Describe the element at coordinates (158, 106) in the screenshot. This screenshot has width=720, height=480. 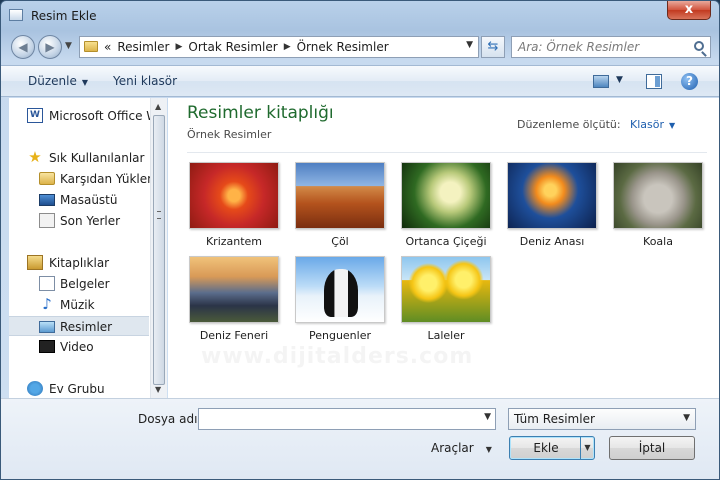
I see `scroll-up-icon: ▲` at that location.